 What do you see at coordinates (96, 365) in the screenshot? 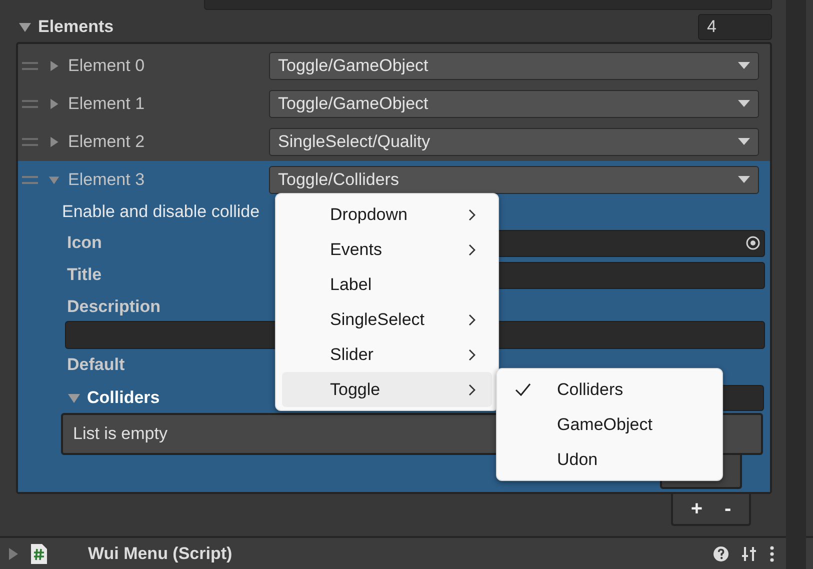
I see `field-label: Default` at bounding box center [96, 365].